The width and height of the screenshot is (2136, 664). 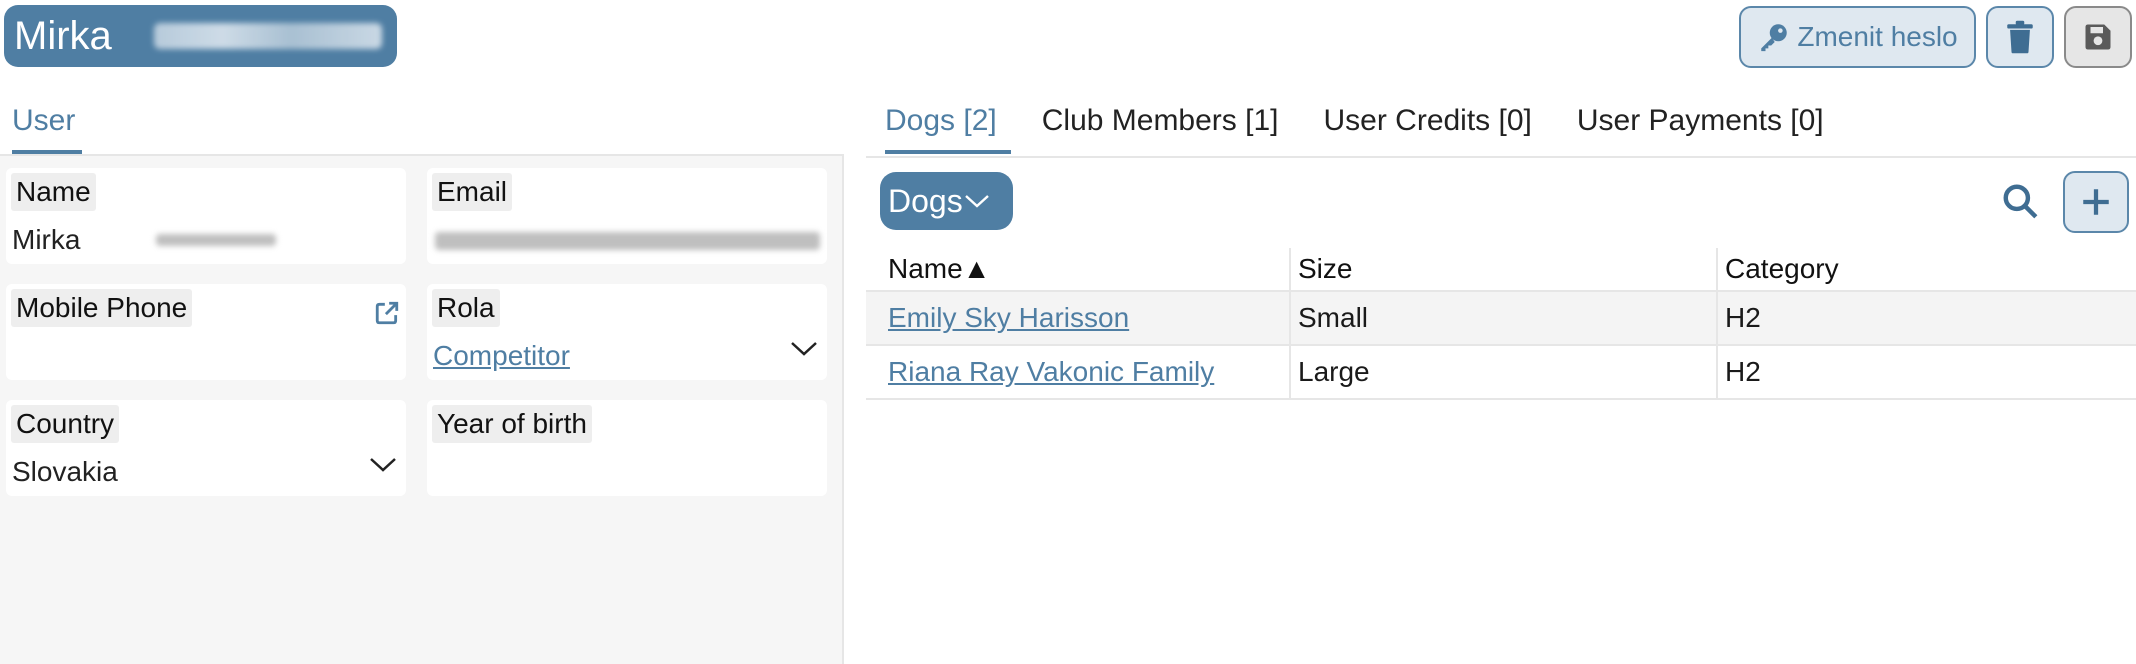 I want to click on search-icon, so click(x=2020, y=201).